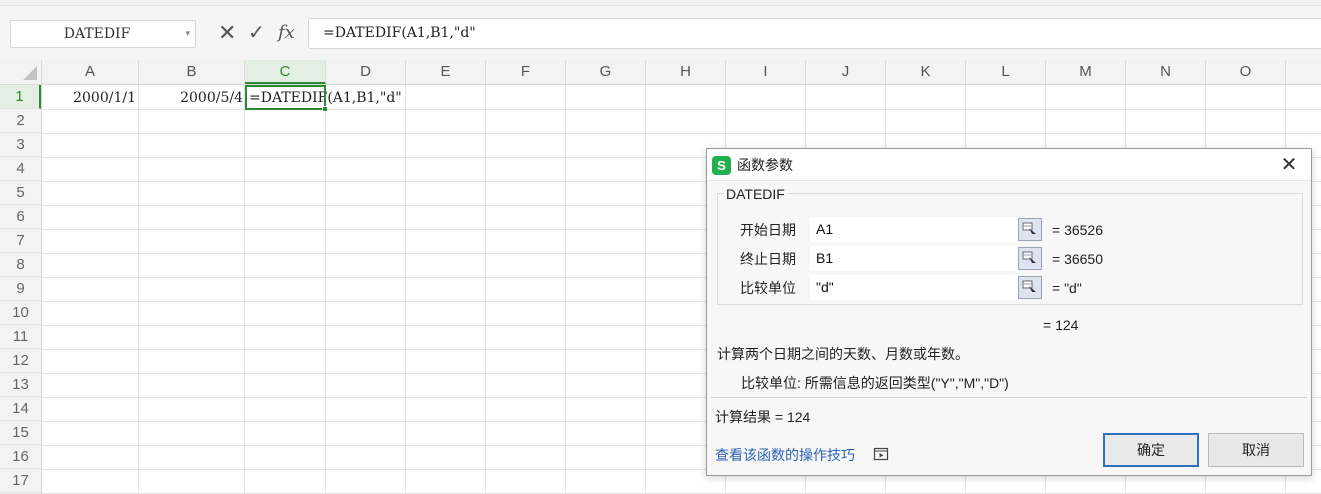  I want to click on insert-function-icon: fx, so click(286, 33).